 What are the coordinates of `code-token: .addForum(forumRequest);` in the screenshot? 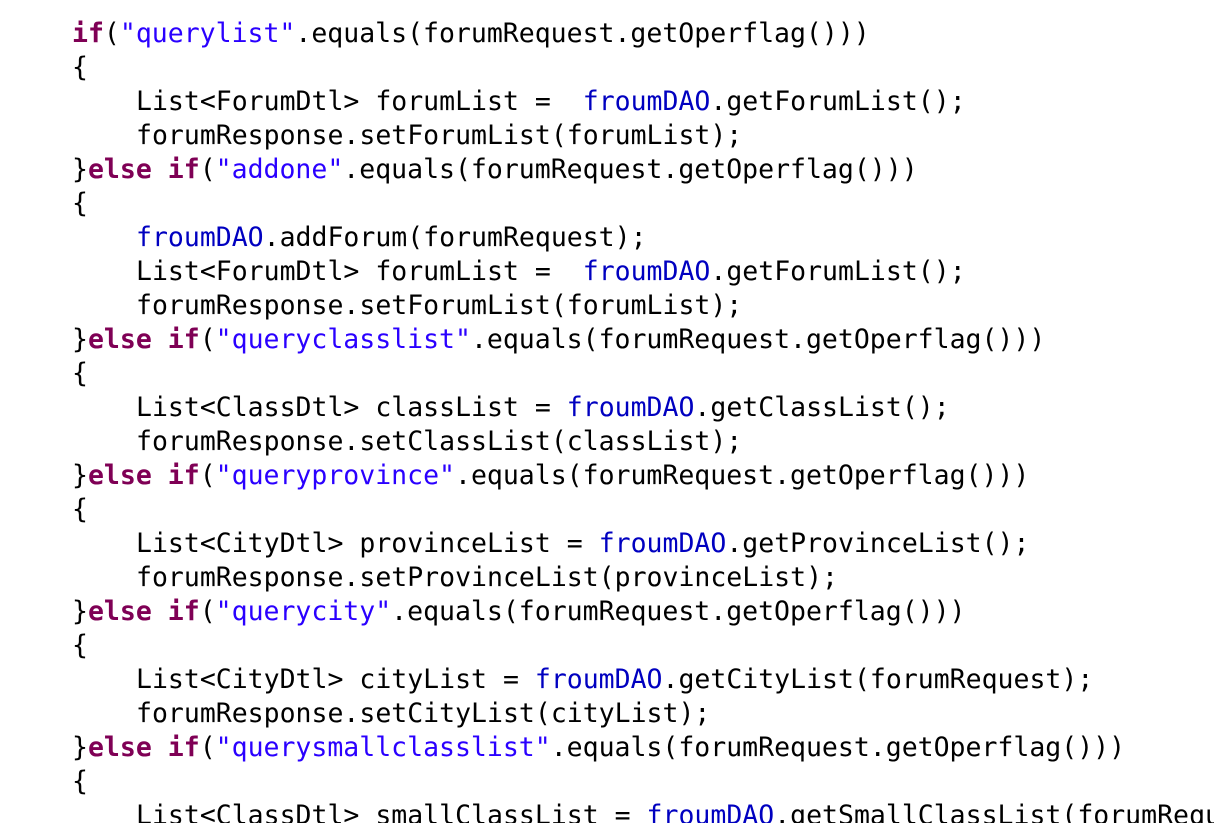 It's located at (455, 237).